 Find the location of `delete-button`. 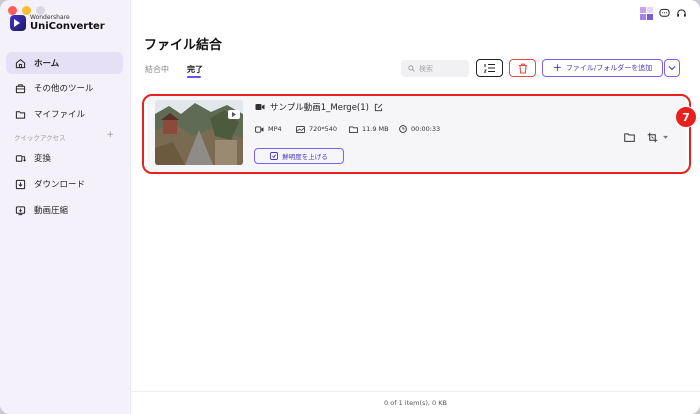

delete-button is located at coordinates (522, 68).